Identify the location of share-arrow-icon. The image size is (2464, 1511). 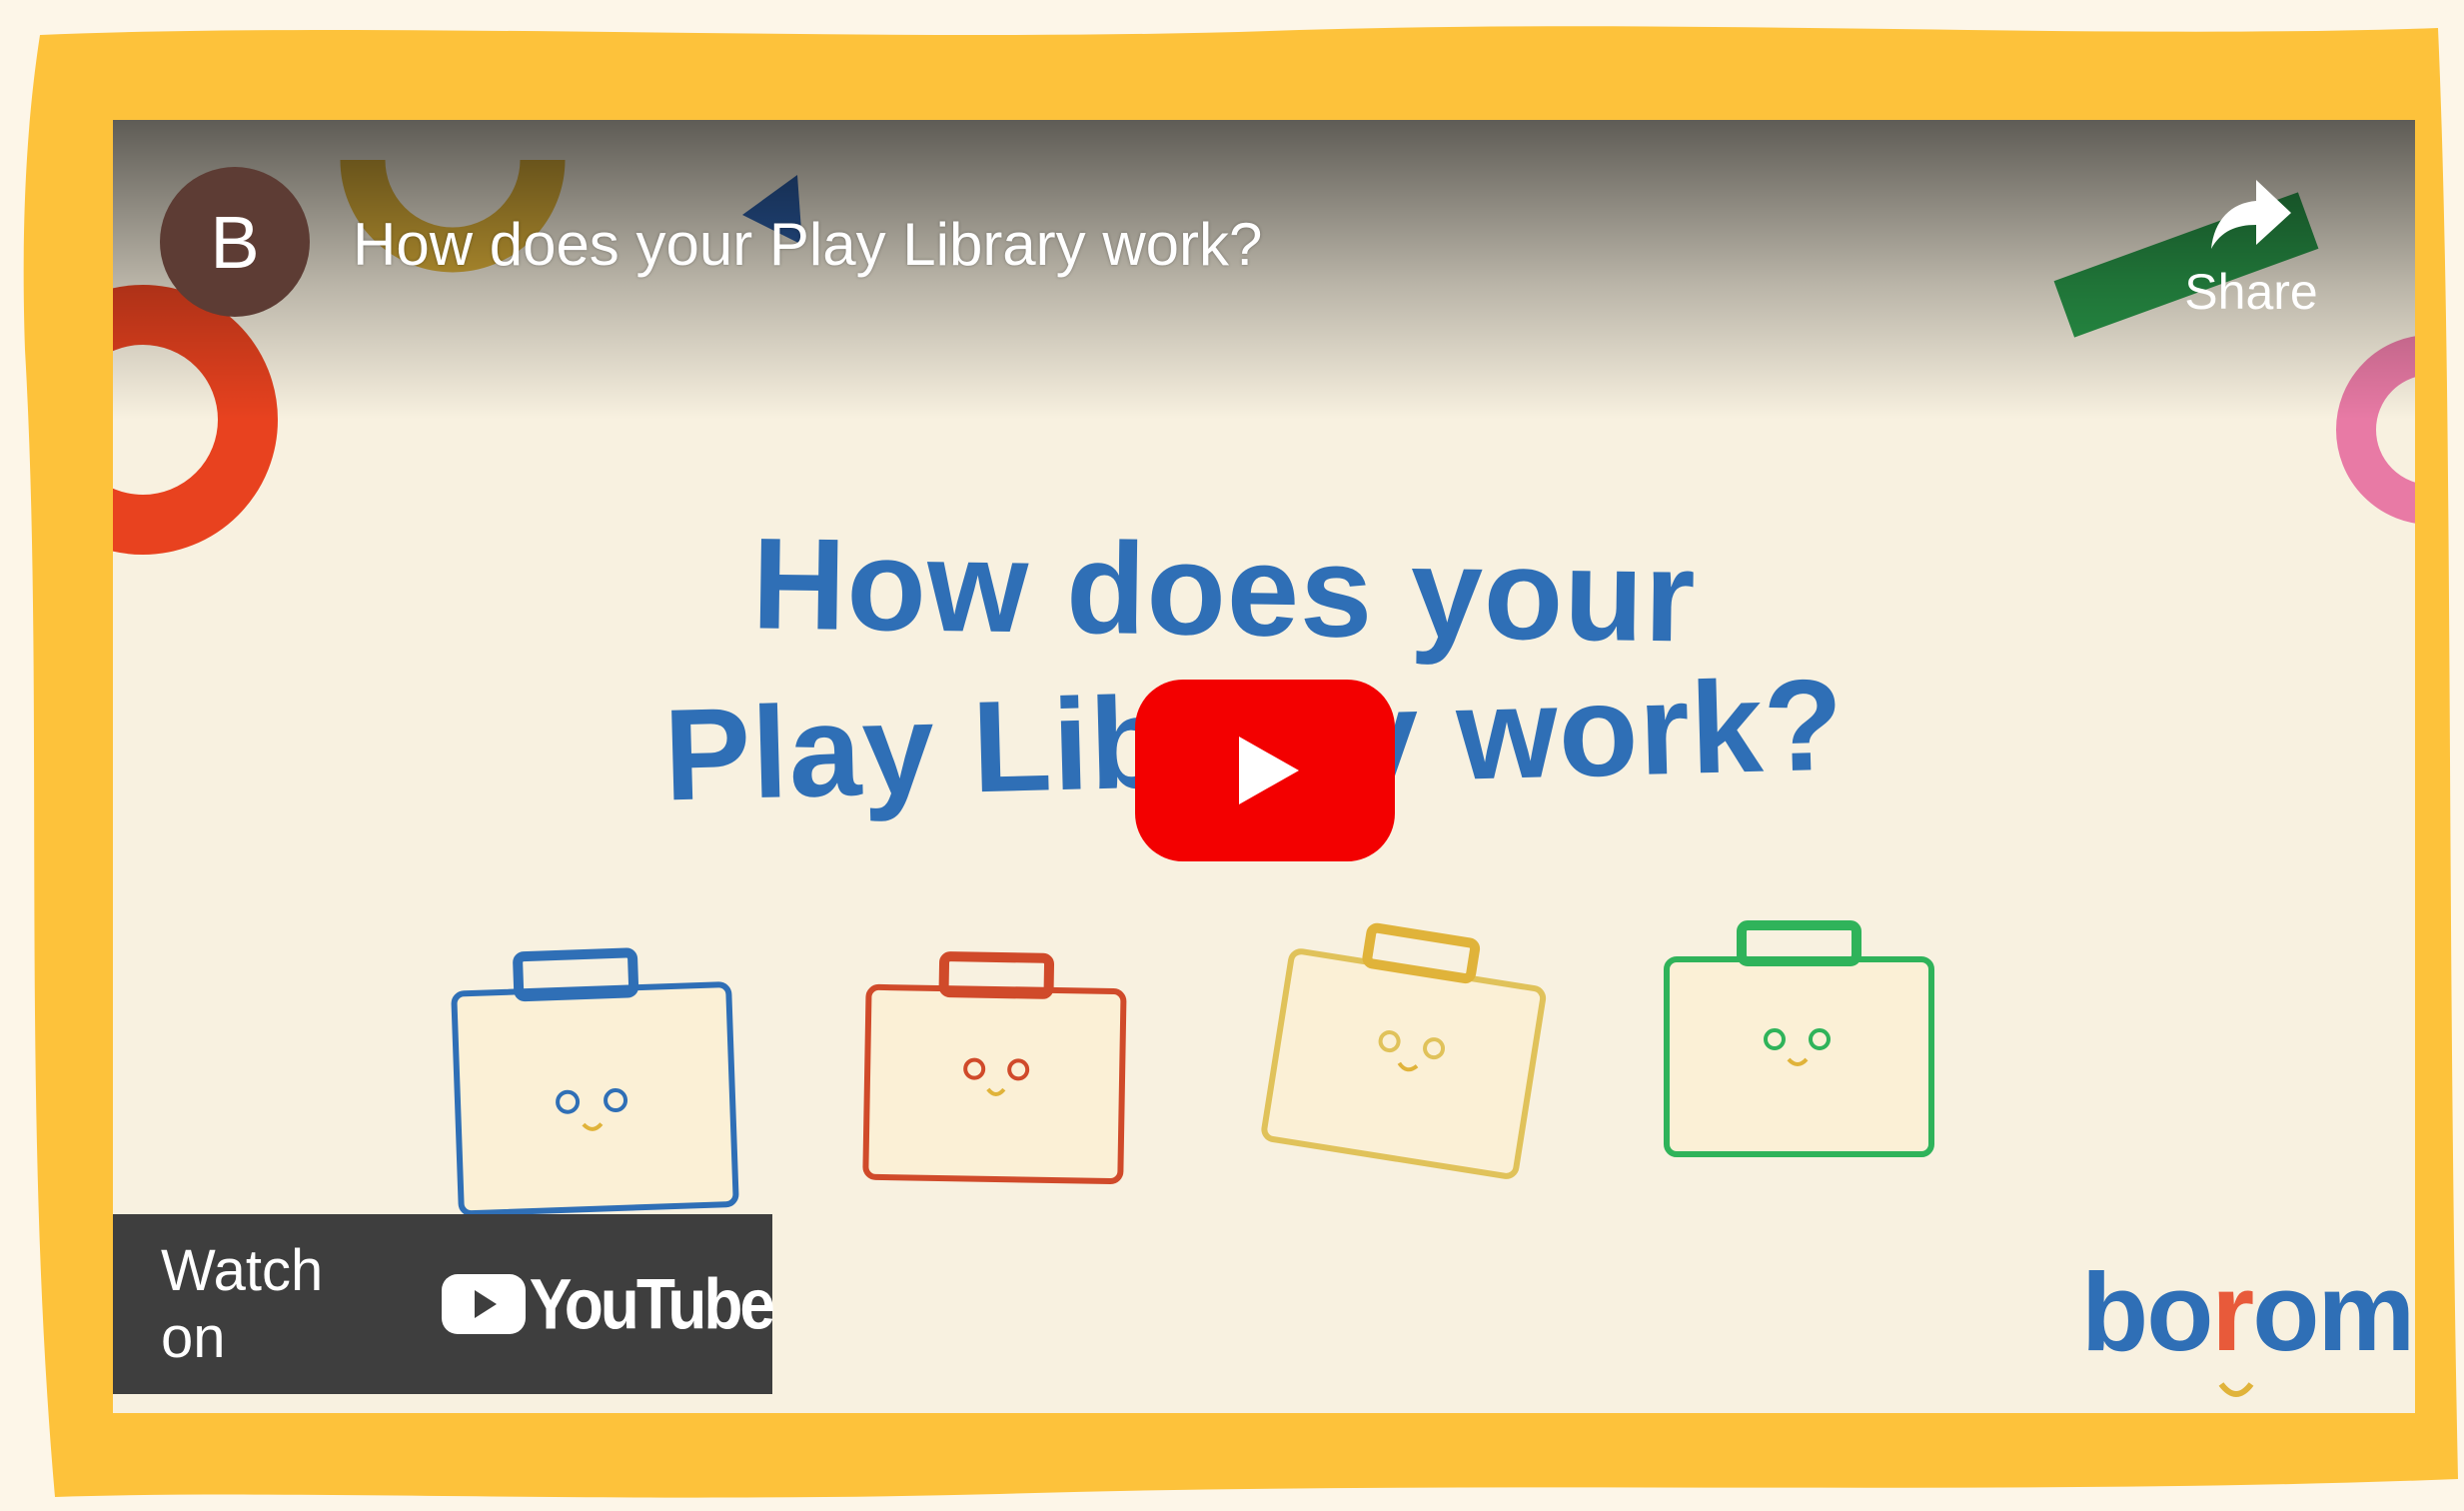
(2251, 214).